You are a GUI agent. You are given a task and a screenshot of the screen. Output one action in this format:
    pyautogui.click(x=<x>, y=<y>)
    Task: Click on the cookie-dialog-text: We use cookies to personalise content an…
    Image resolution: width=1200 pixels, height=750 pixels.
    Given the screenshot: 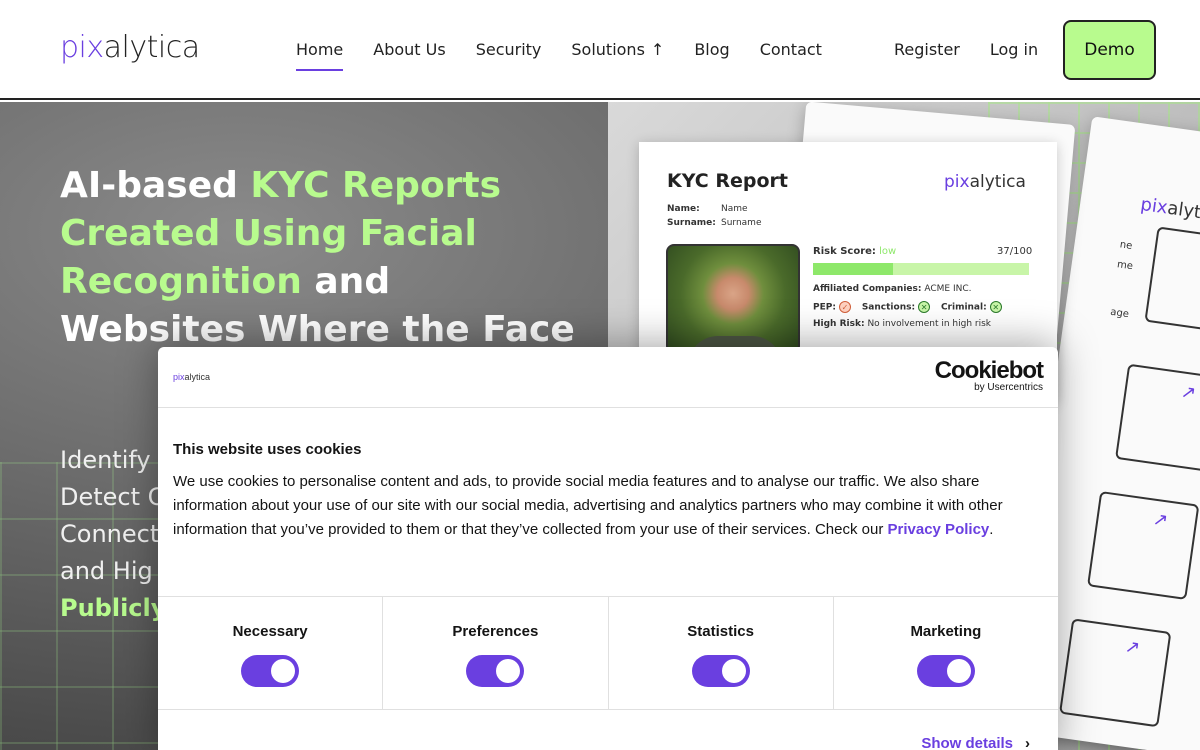 What is the action you would take?
    pyautogui.click(x=588, y=505)
    